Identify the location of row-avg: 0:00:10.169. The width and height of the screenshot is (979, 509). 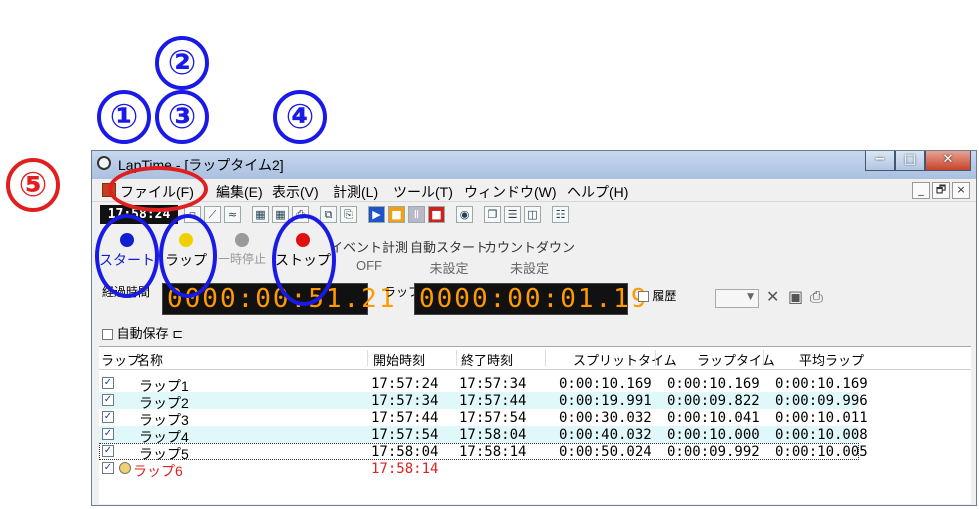
(821, 384).